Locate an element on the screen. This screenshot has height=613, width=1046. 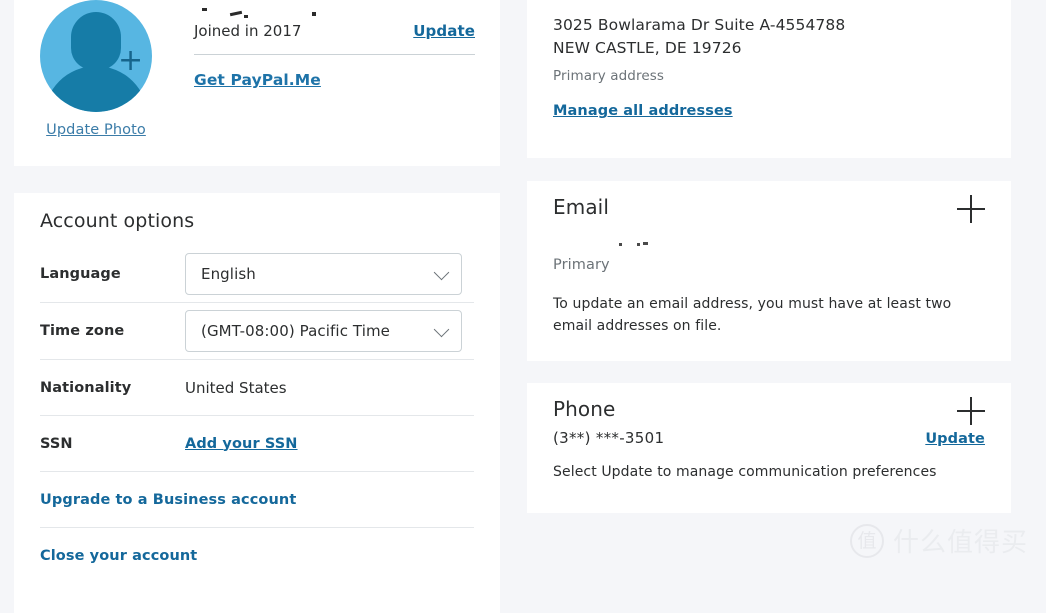
email-title: Email is located at coordinates (581, 207).